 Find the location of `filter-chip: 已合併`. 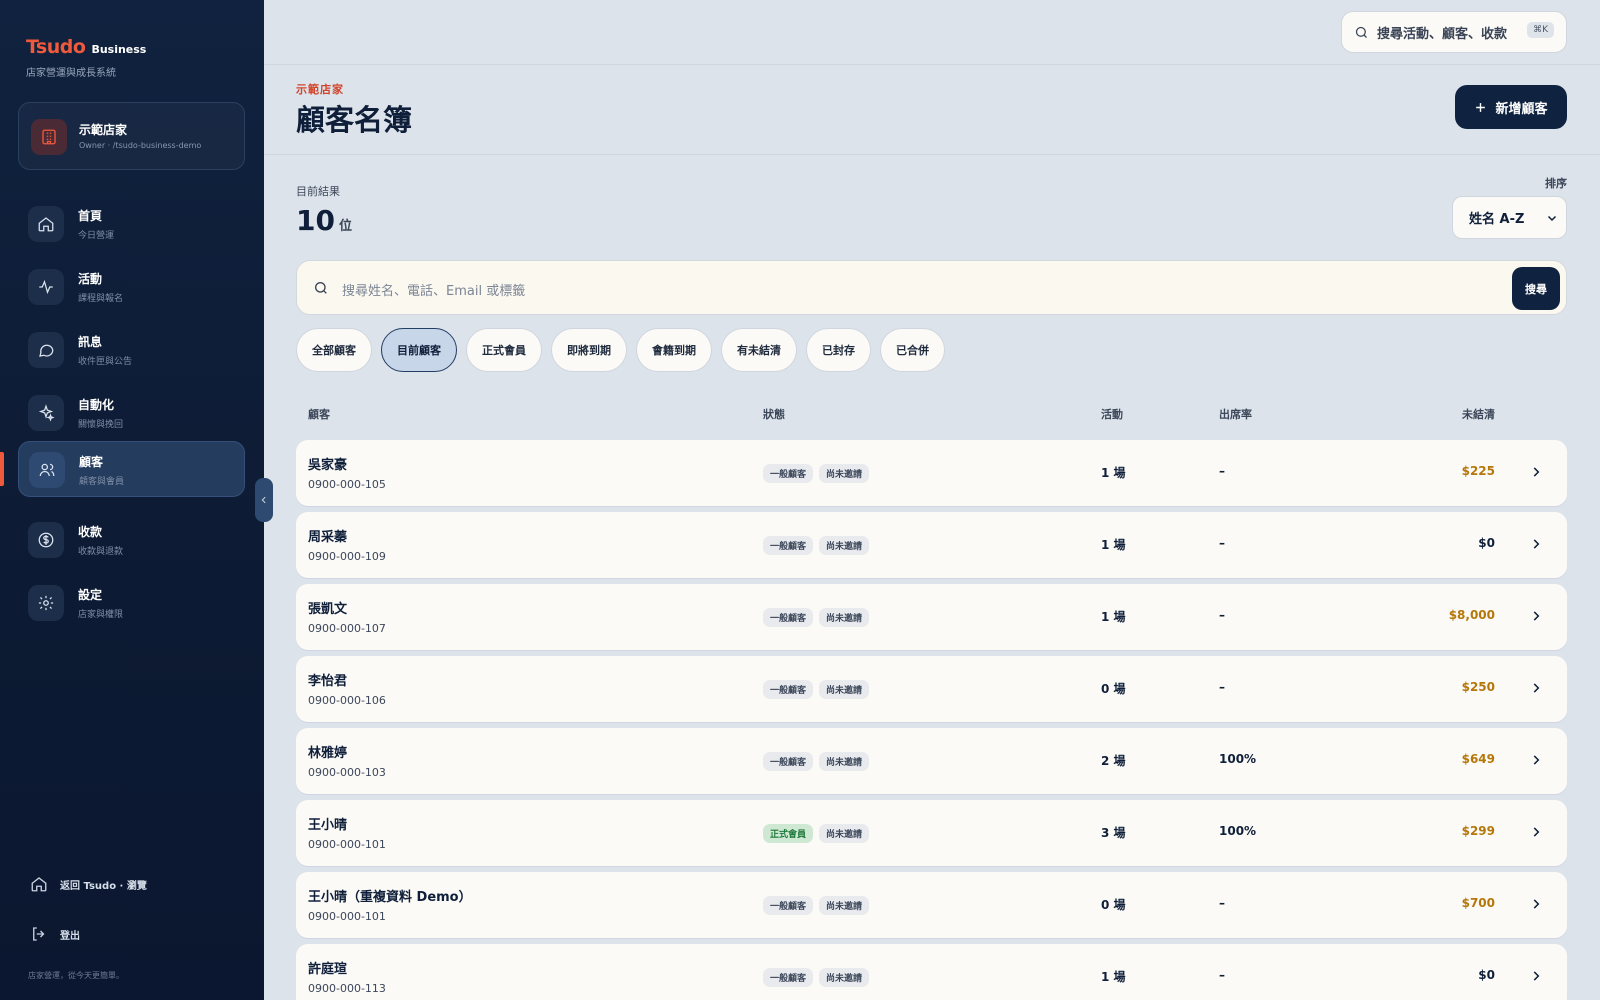

filter-chip: 已合併 is located at coordinates (912, 350).